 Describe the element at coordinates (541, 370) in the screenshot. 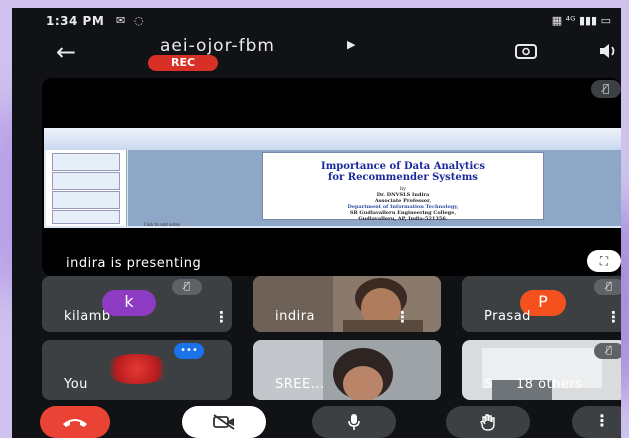

I see `others-tile: 🎙̸ S 18 others` at that location.